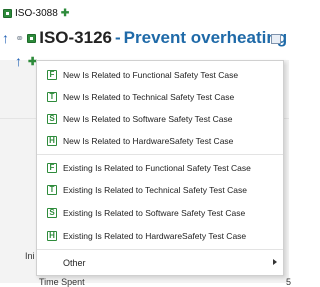 The width and height of the screenshot is (320, 287). I want to click on chevron-right-icon, so click(275, 262).